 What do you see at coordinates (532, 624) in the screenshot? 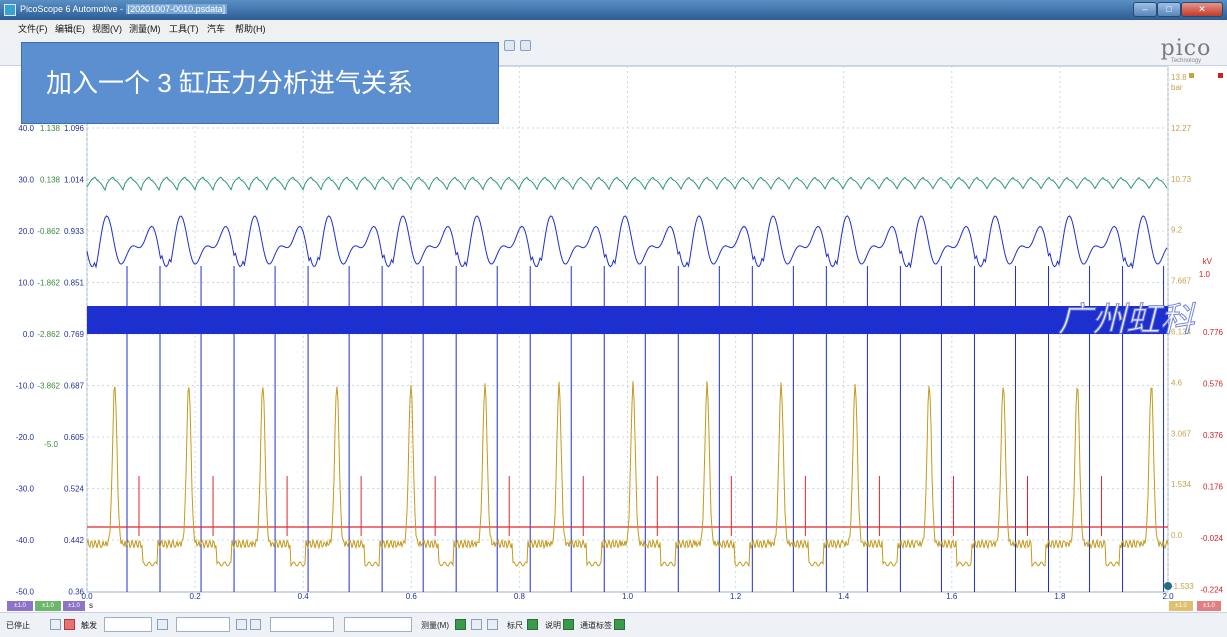
I see `ruler-icon` at bounding box center [532, 624].